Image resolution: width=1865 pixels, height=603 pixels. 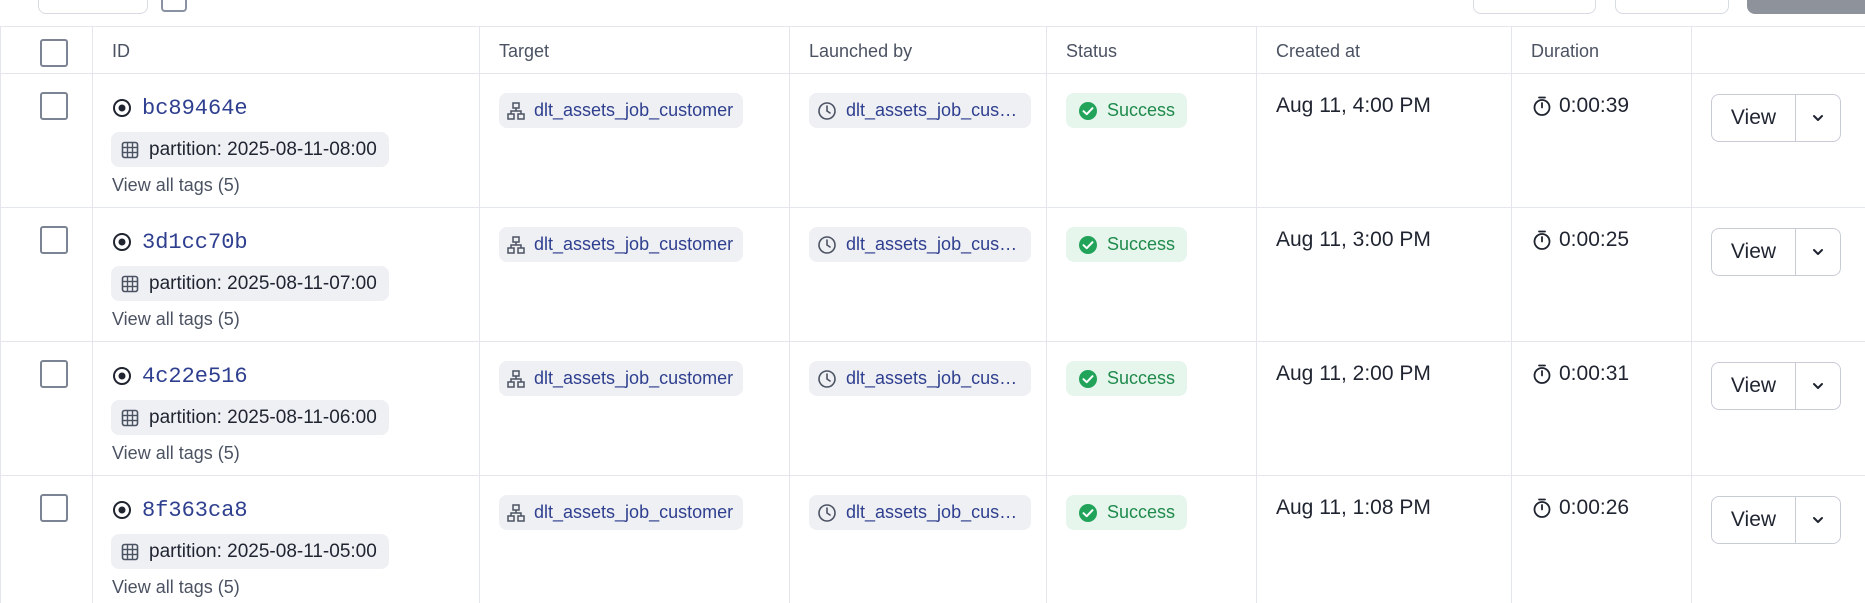 What do you see at coordinates (1542, 508) in the screenshot?
I see `stopwatch-icon` at bounding box center [1542, 508].